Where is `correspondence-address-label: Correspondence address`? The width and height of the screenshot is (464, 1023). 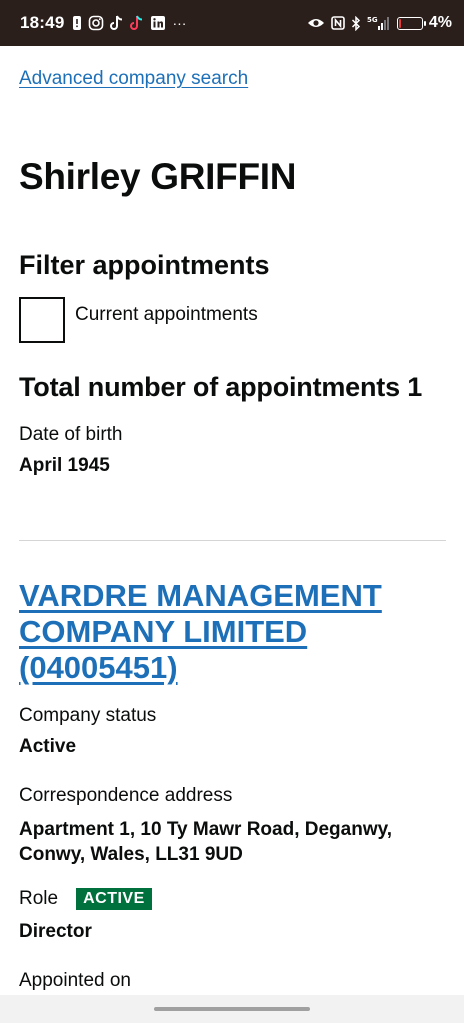
correspondence-address-label: Correspondence address is located at coordinates (126, 795).